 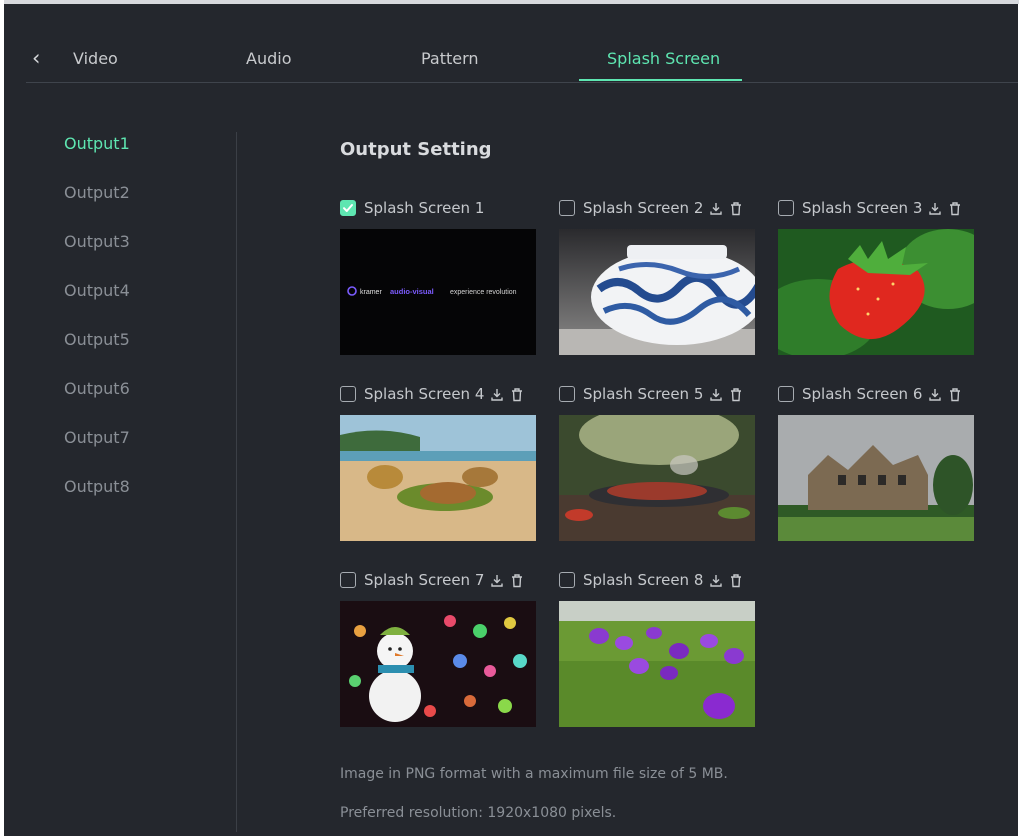 I want to click on splash-card-8: Splash Screen 8, so click(x=659, y=649).